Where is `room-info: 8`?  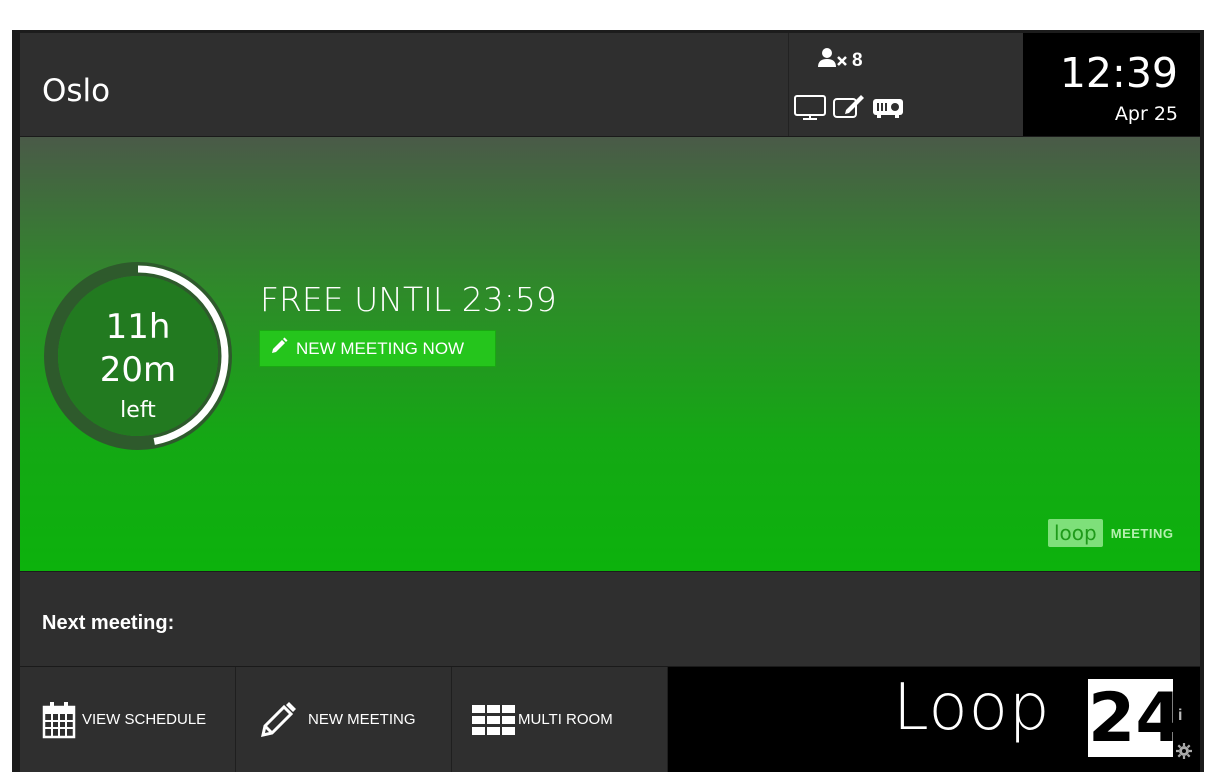 room-info: 8 is located at coordinates (905, 84).